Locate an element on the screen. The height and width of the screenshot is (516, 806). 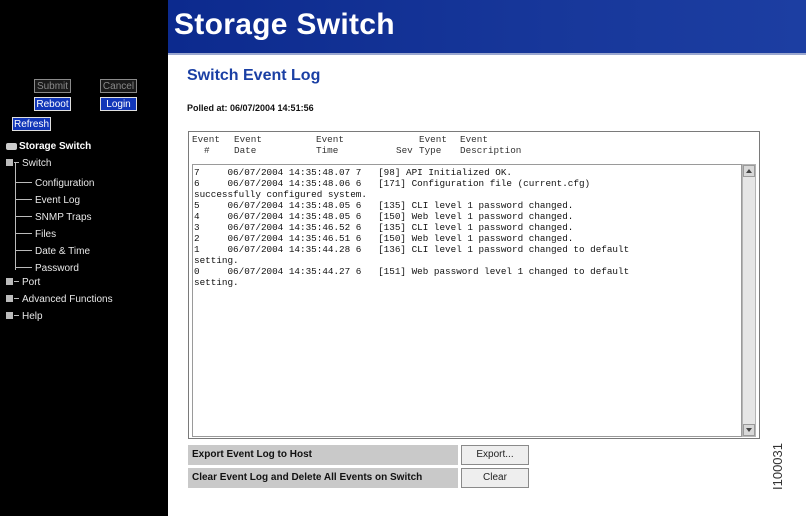
figure-id: I100031 is located at coordinates (777, 466).